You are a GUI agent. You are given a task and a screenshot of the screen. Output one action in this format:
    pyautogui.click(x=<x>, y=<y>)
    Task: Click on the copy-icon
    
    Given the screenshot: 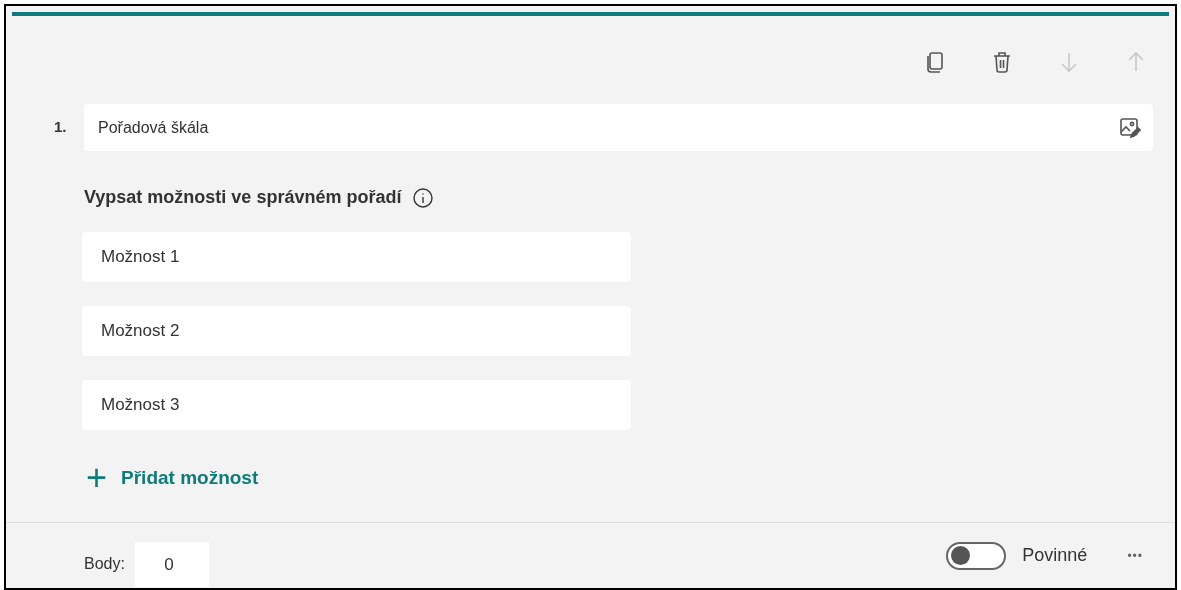 What is the action you would take?
    pyautogui.click(x=935, y=62)
    